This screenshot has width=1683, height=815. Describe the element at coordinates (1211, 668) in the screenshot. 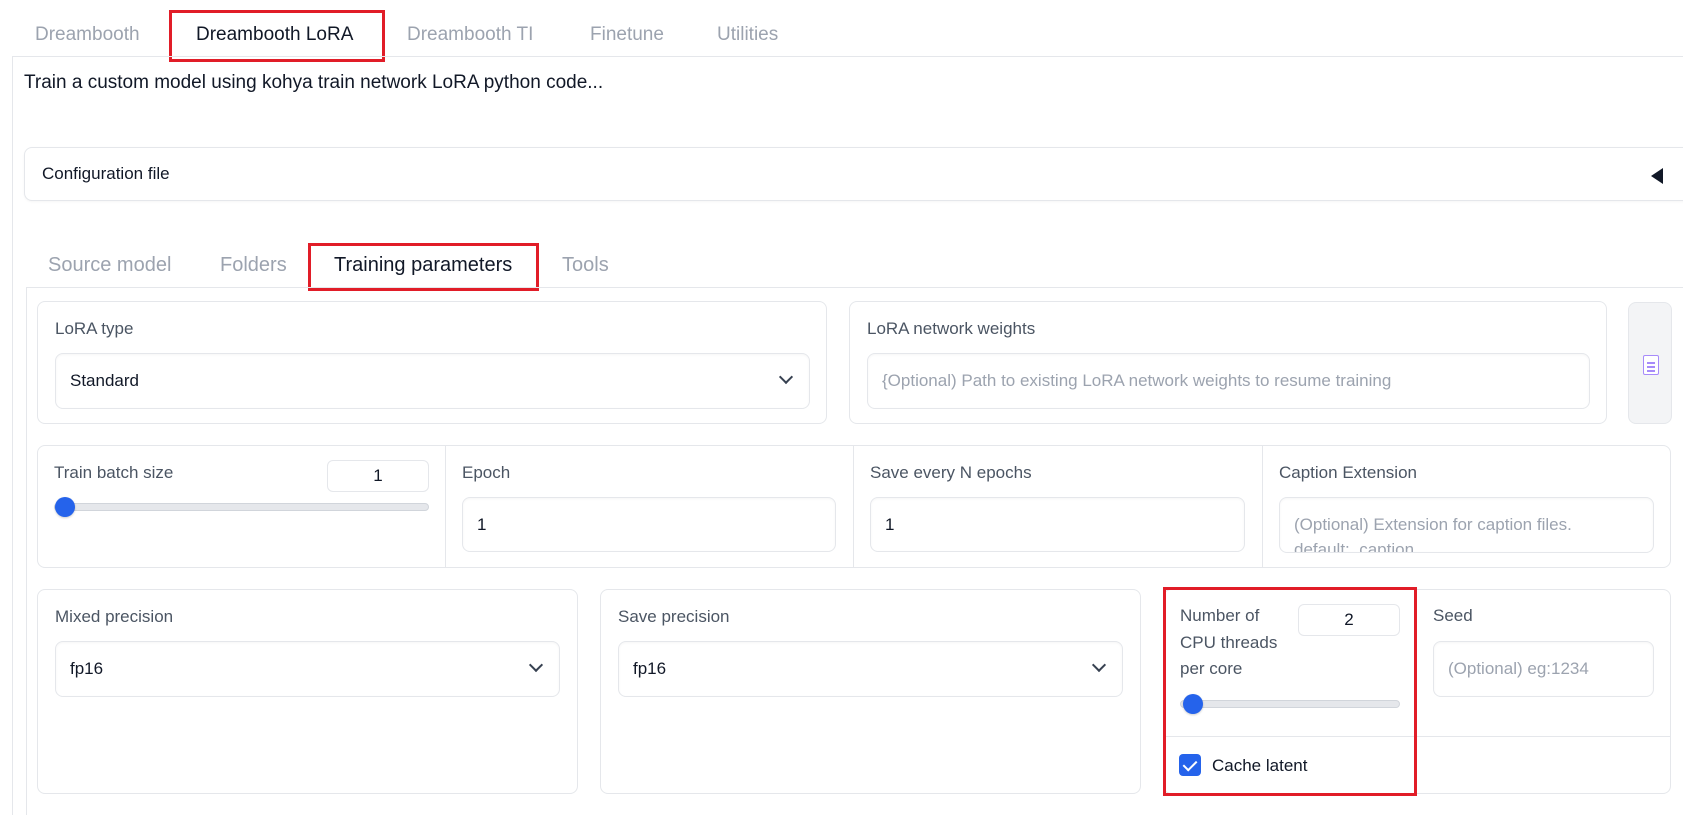

I see `cpu-threads-label-line3: per core` at that location.